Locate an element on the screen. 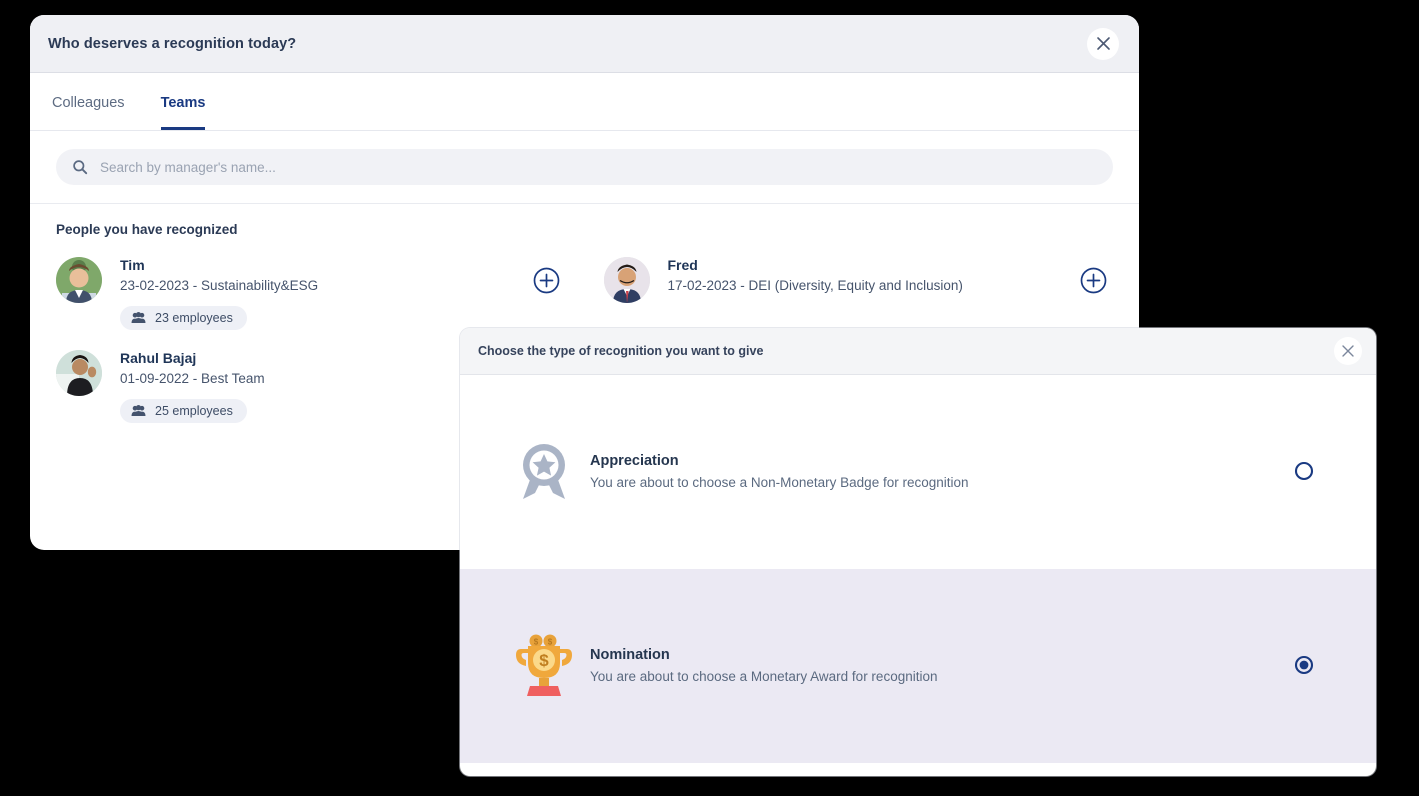  search-section is located at coordinates (584, 167).